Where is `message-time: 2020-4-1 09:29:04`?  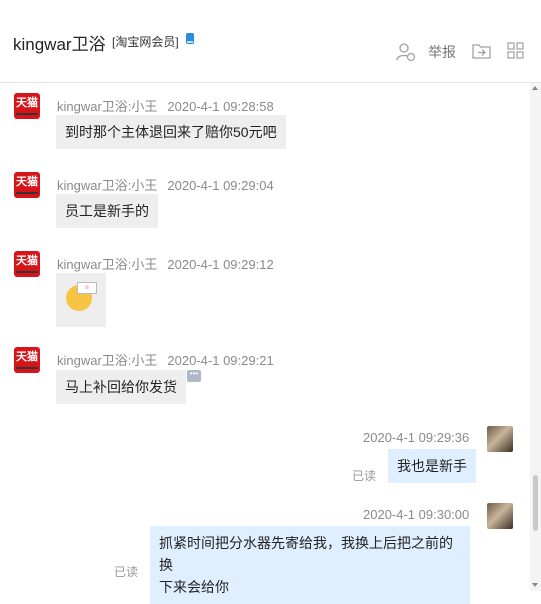 message-time: 2020-4-1 09:29:04 is located at coordinates (220, 185).